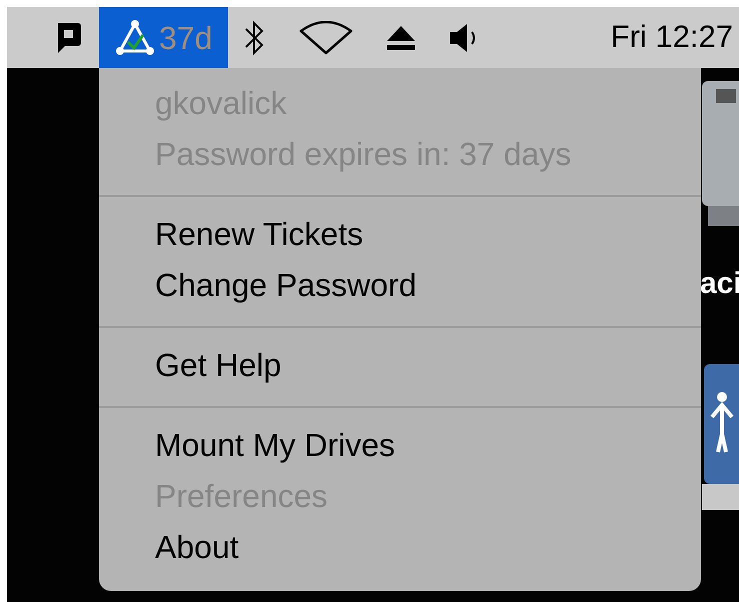  What do you see at coordinates (400, 285) in the screenshot?
I see `menu-item: Change Password` at bounding box center [400, 285].